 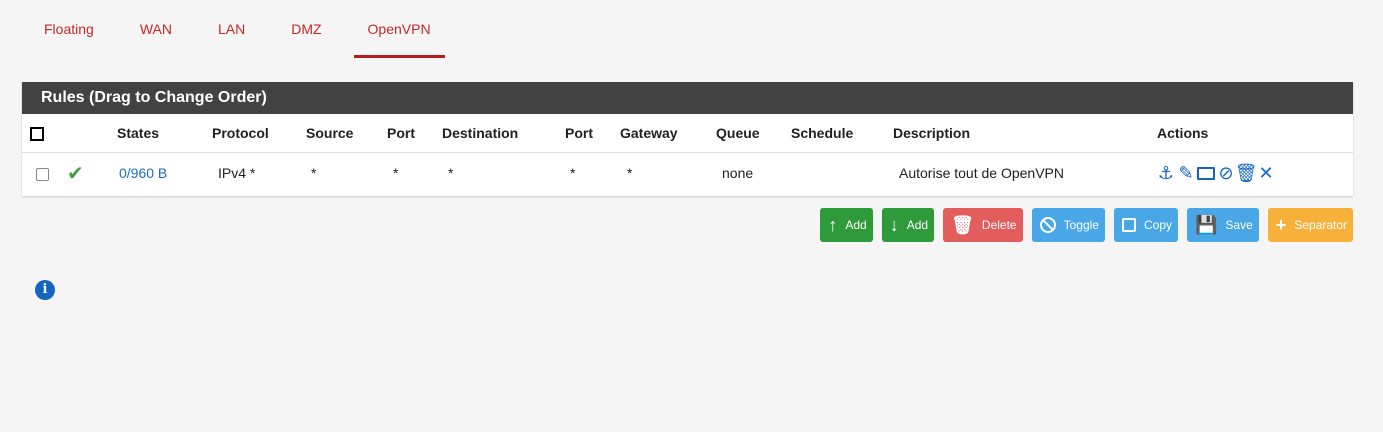 I want to click on info-icon: i, so click(x=45, y=290).